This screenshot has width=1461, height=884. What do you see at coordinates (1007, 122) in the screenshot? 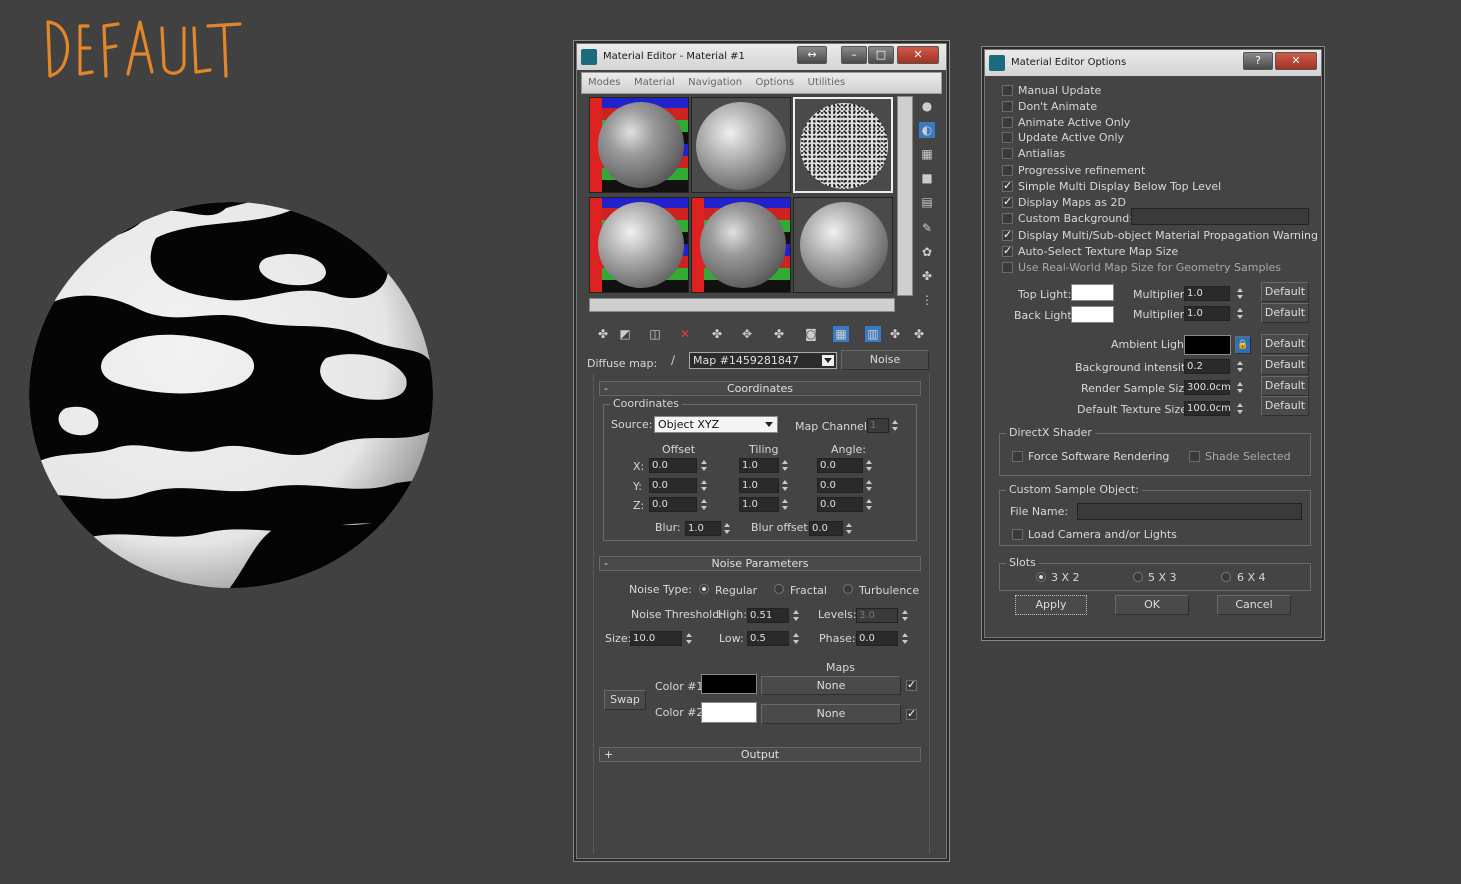
I see `animate-active-only-checkbox` at bounding box center [1007, 122].